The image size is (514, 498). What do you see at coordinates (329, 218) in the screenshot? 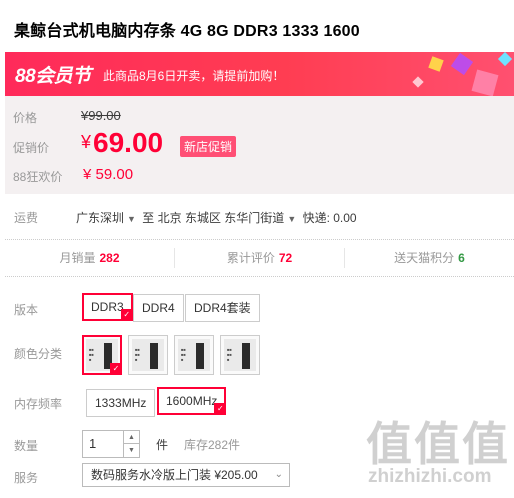
I see `shipping-fee: 快递: 0.00` at bounding box center [329, 218].